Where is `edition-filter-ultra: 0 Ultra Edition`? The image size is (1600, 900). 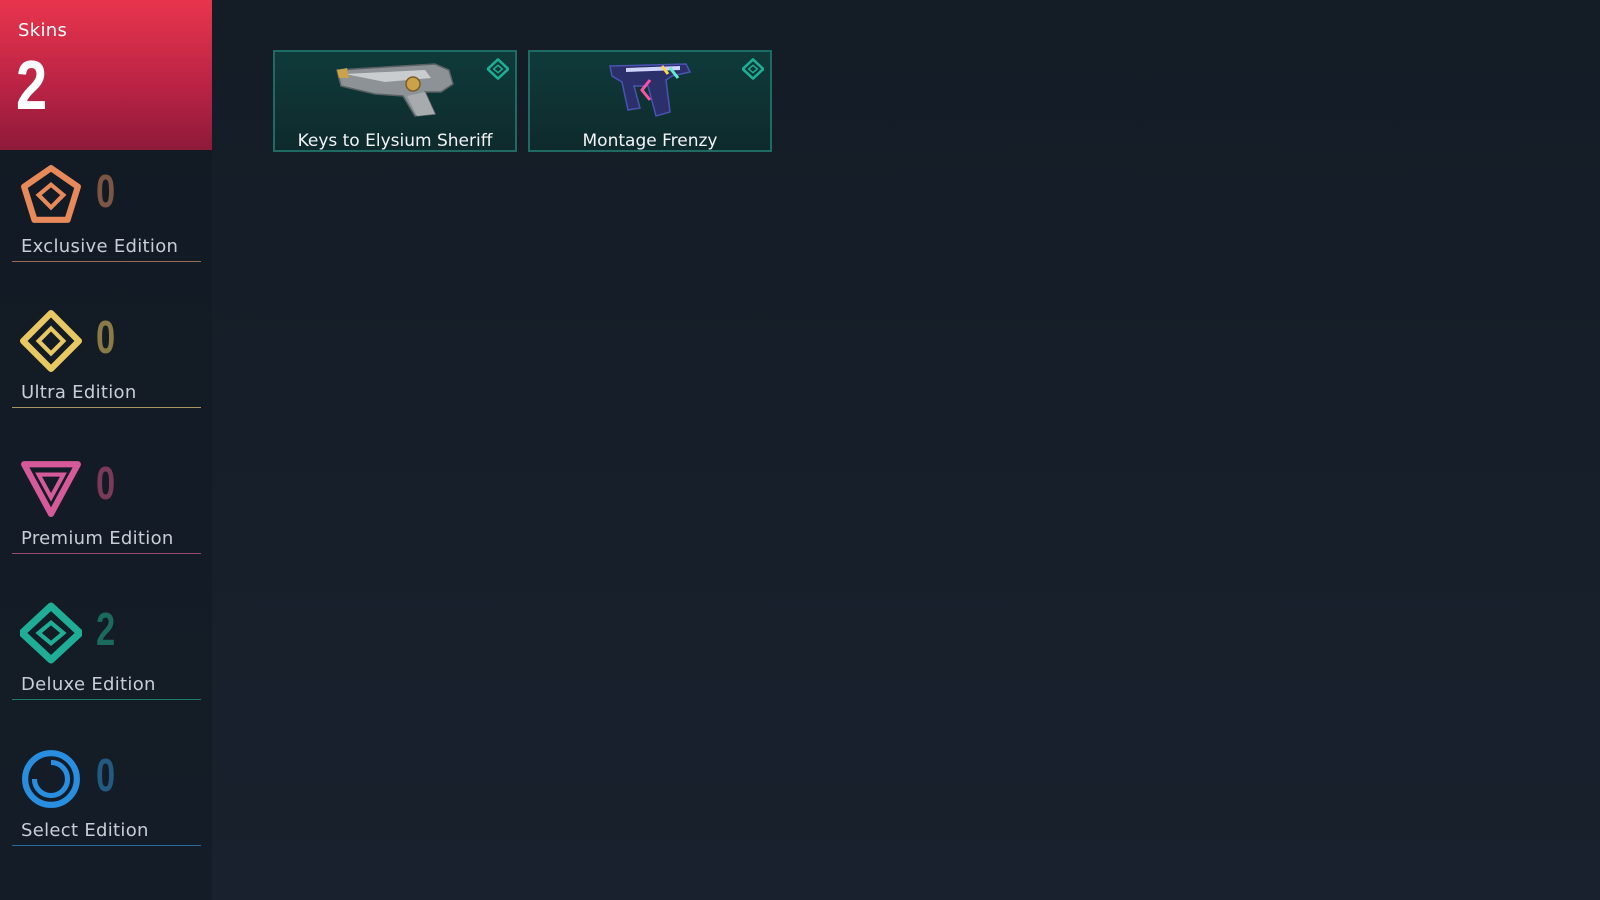
edition-filter-ultra: 0 Ultra Edition is located at coordinates (106, 352).